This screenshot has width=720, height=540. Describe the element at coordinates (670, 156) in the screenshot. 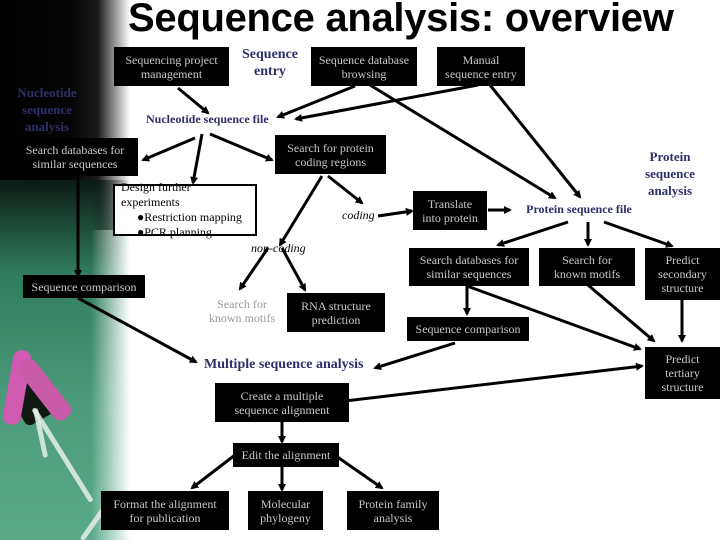

I see `label-line: Protein` at that location.